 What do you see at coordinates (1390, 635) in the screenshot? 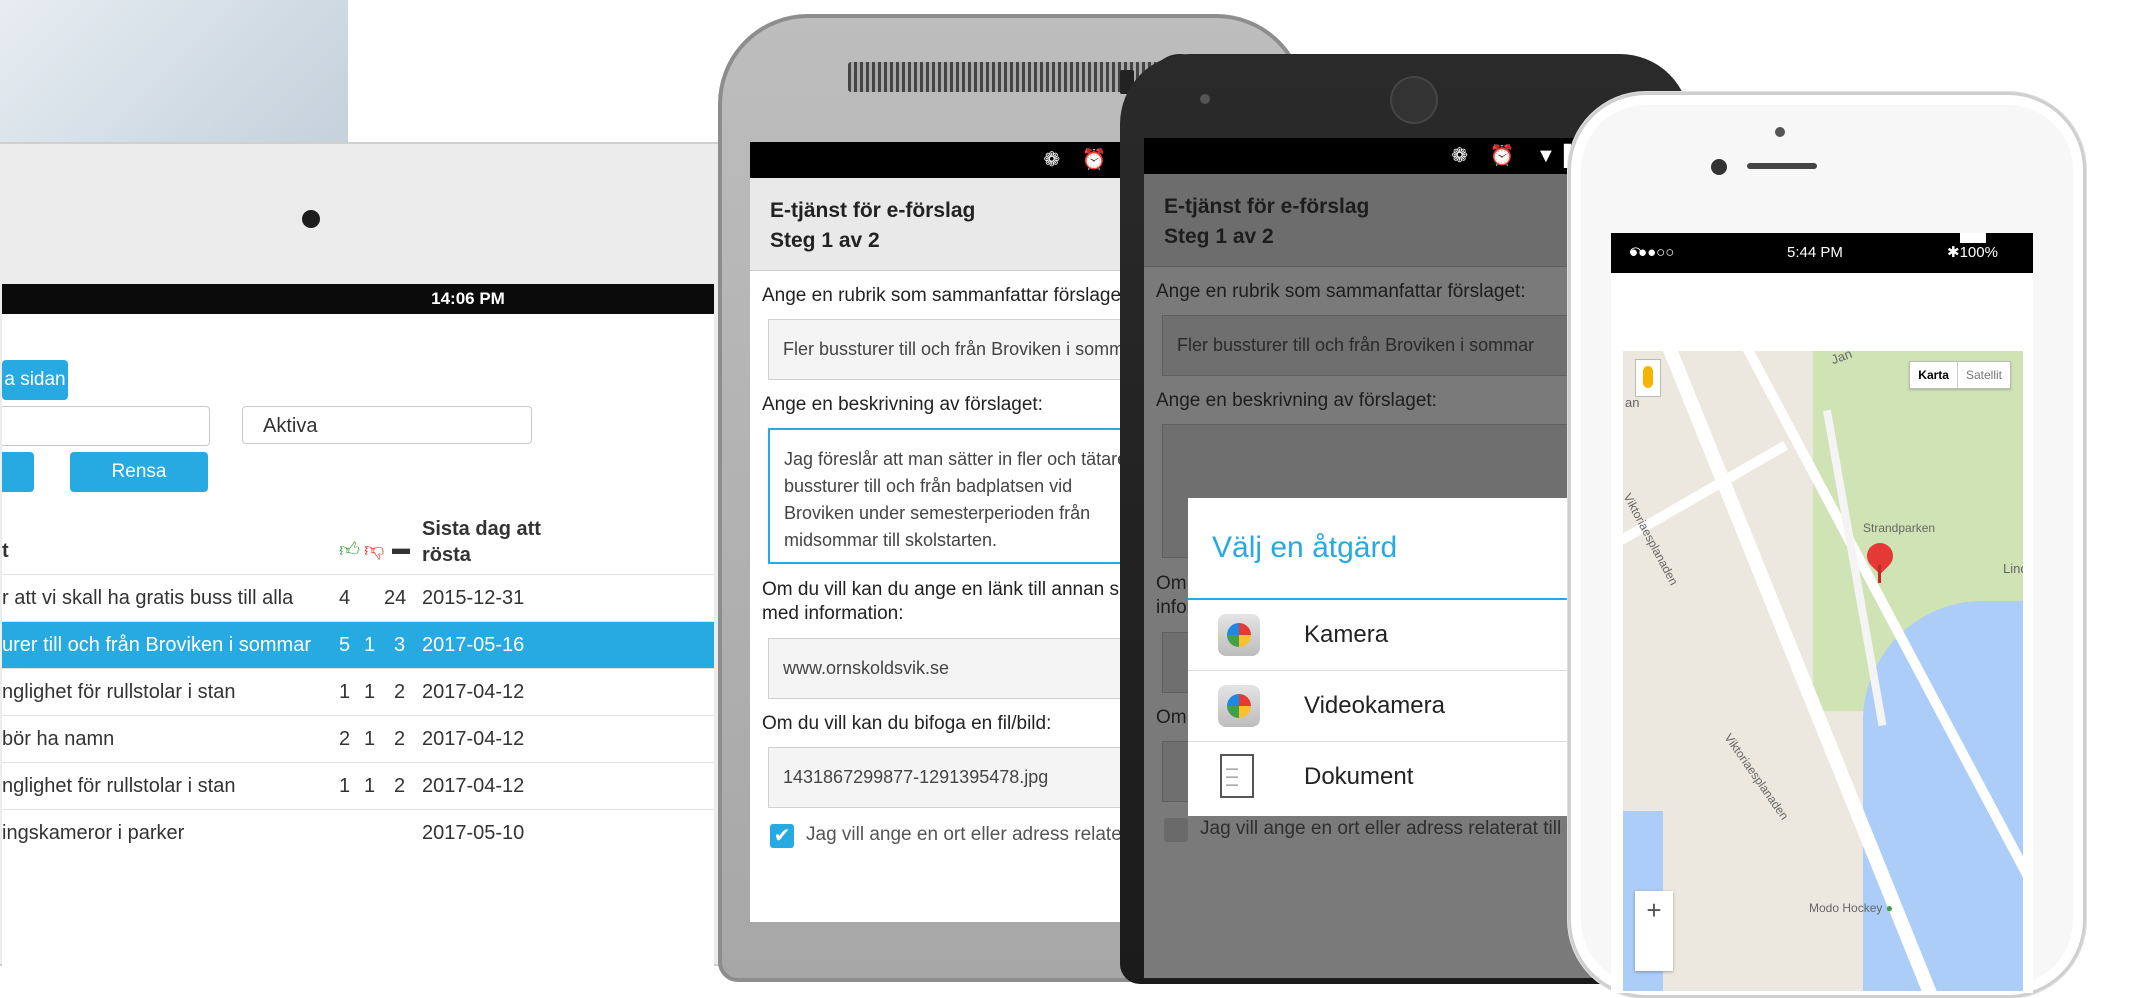
I see `dialog-option-camera: Kamera` at bounding box center [1390, 635].